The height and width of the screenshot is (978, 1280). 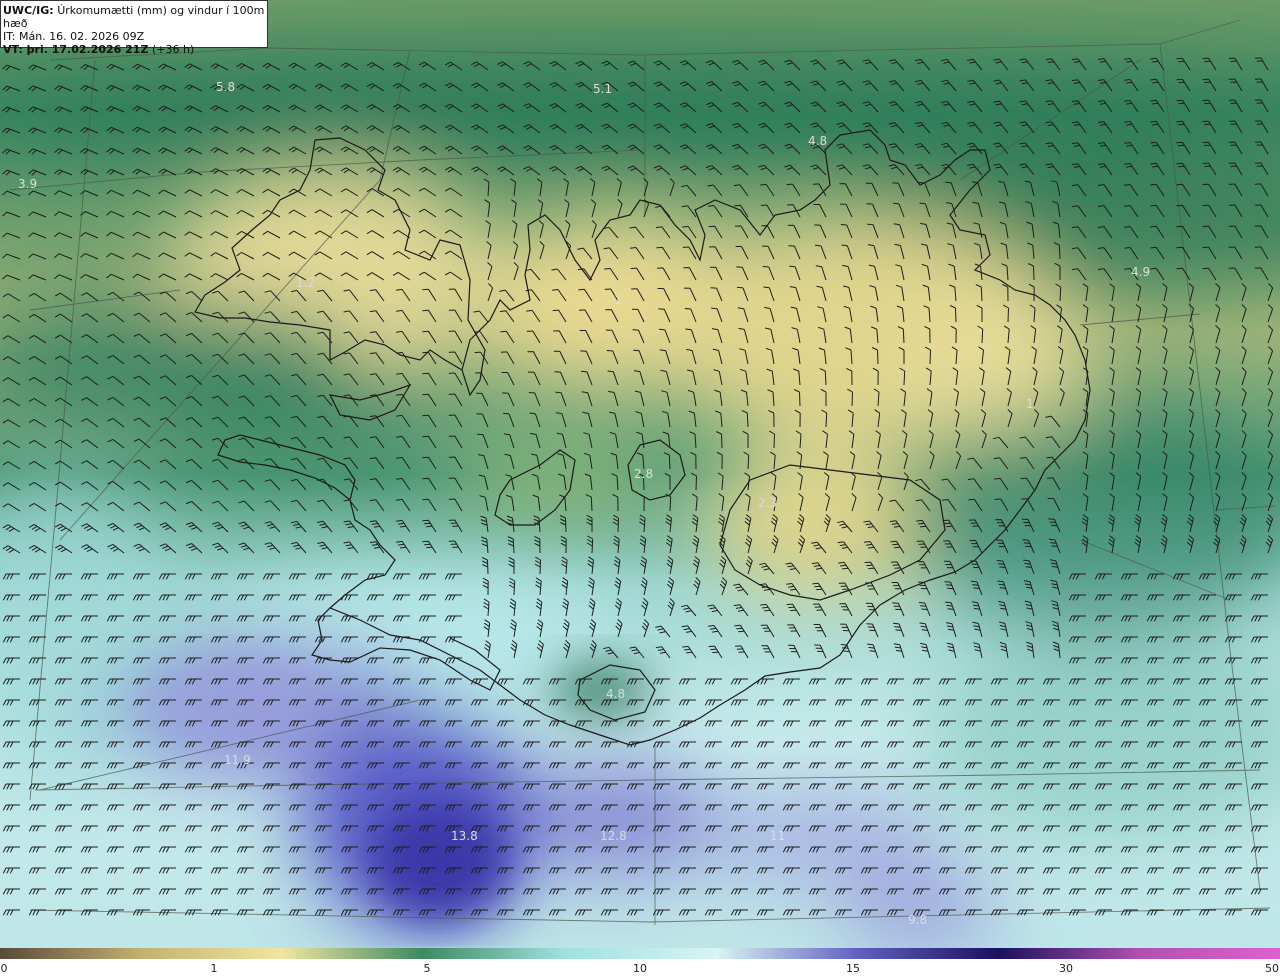 I want to click on value-label: 9.8, so click(x=917, y=920).